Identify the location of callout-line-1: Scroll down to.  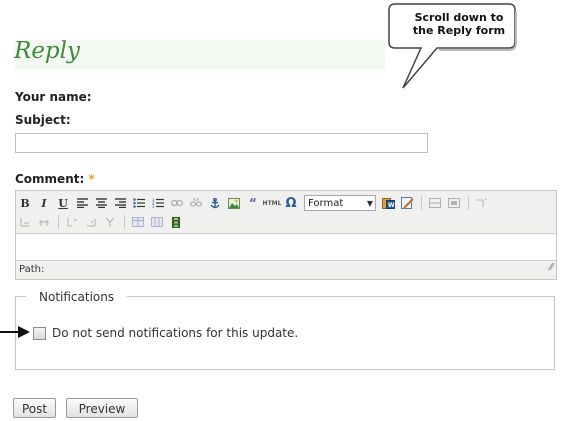
(459, 17).